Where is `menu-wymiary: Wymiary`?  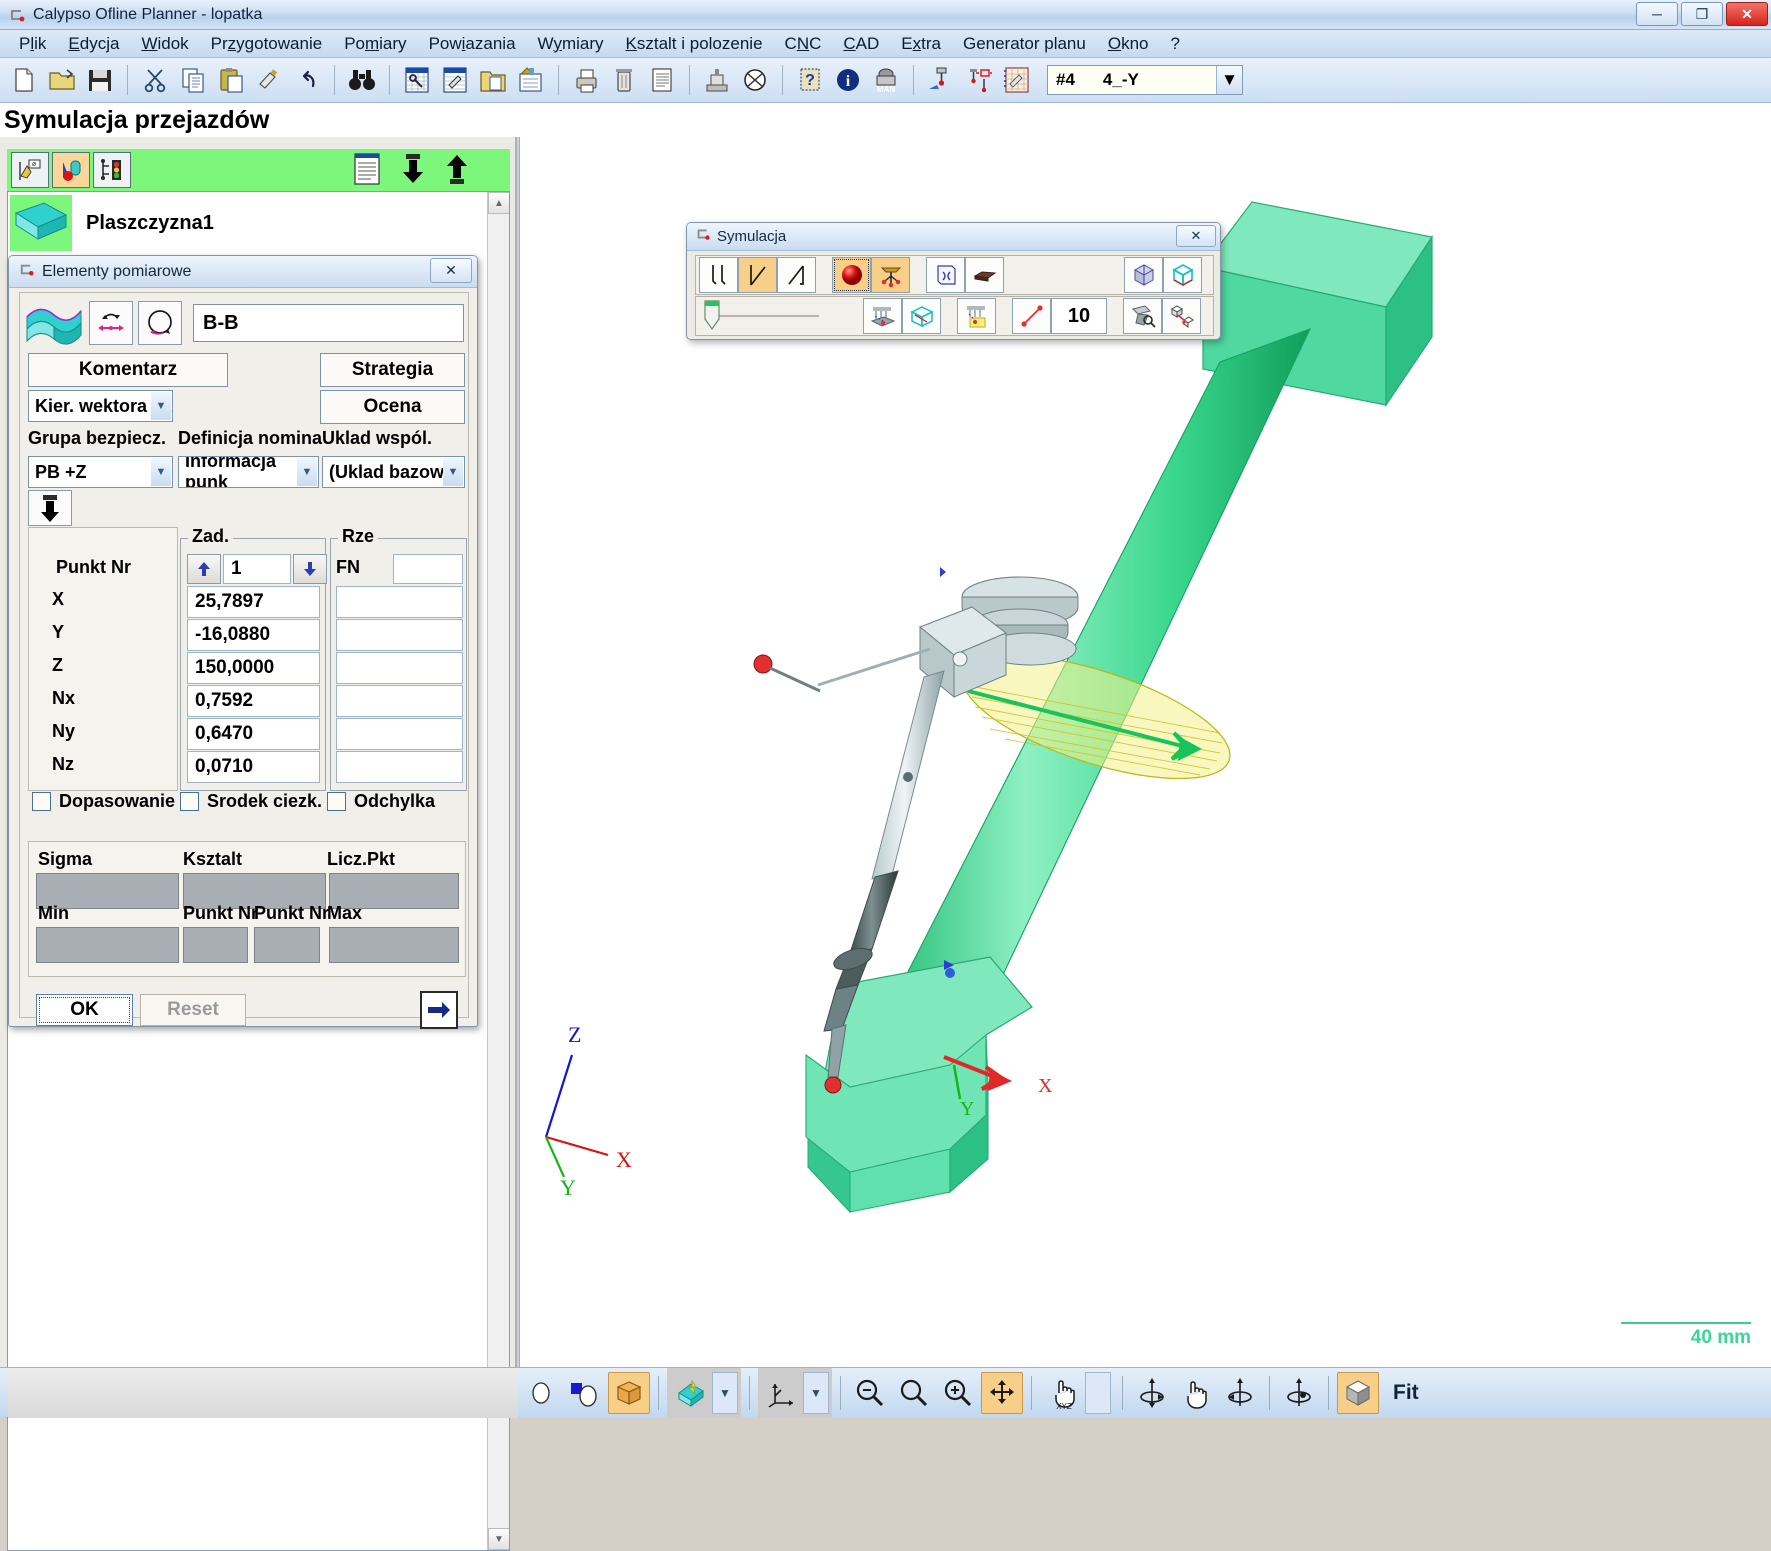 menu-wymiary: Wymiary is located at coordinates (571, 44).